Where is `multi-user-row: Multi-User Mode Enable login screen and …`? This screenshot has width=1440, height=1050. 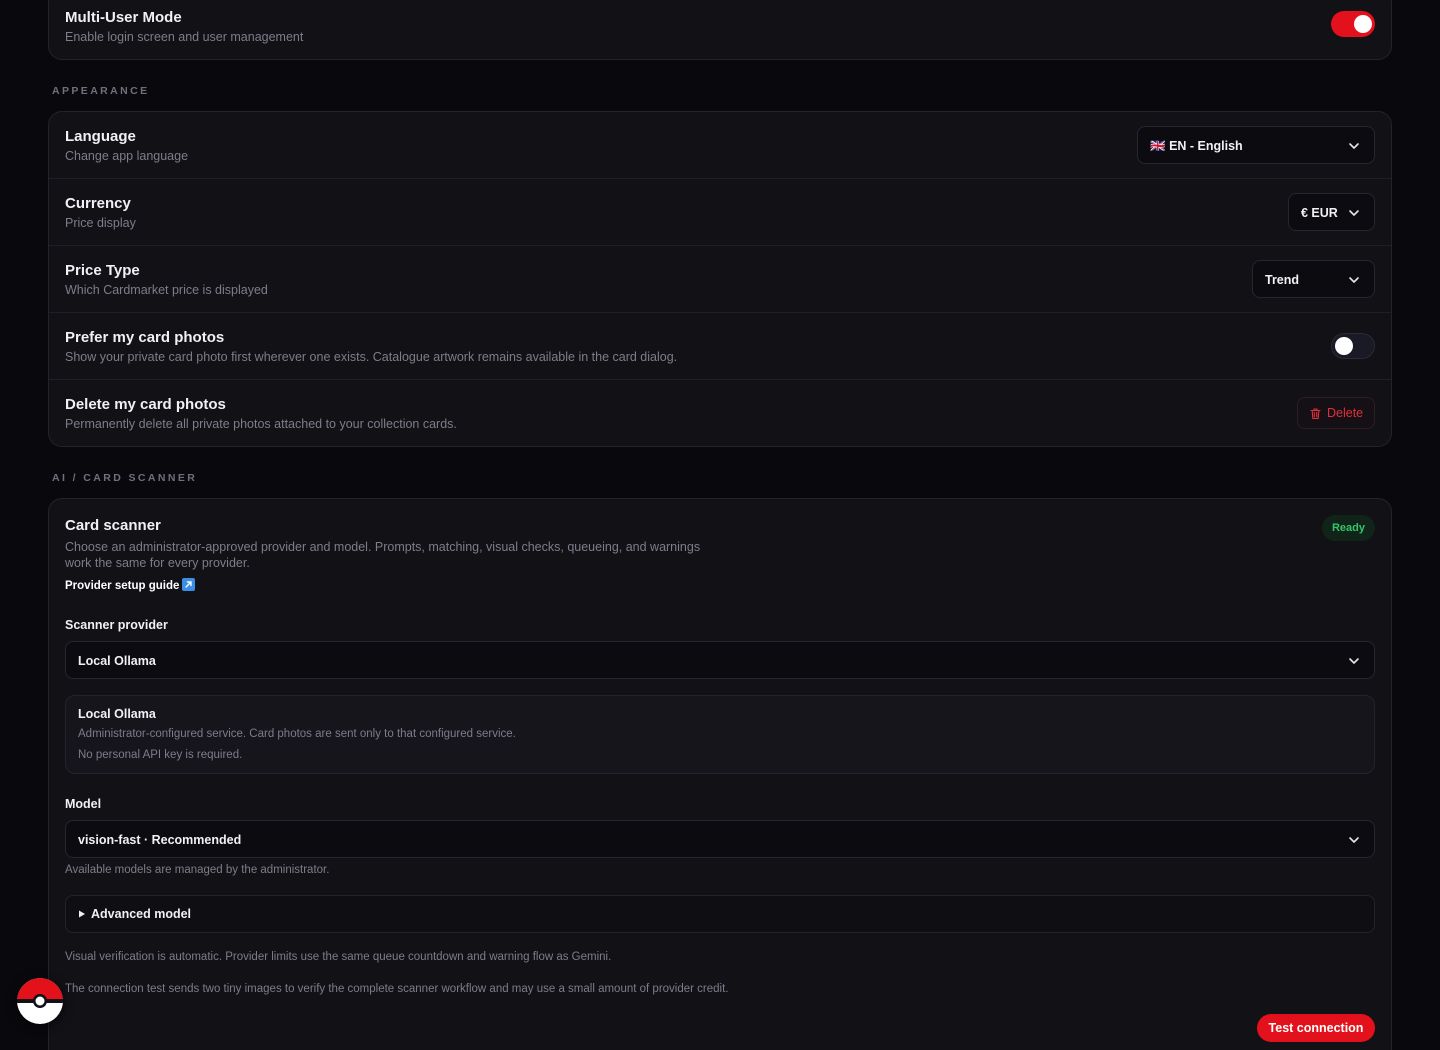 multi-user-row: Multi-User Mode Enable login screen and … is located at coordinates (720, 30).